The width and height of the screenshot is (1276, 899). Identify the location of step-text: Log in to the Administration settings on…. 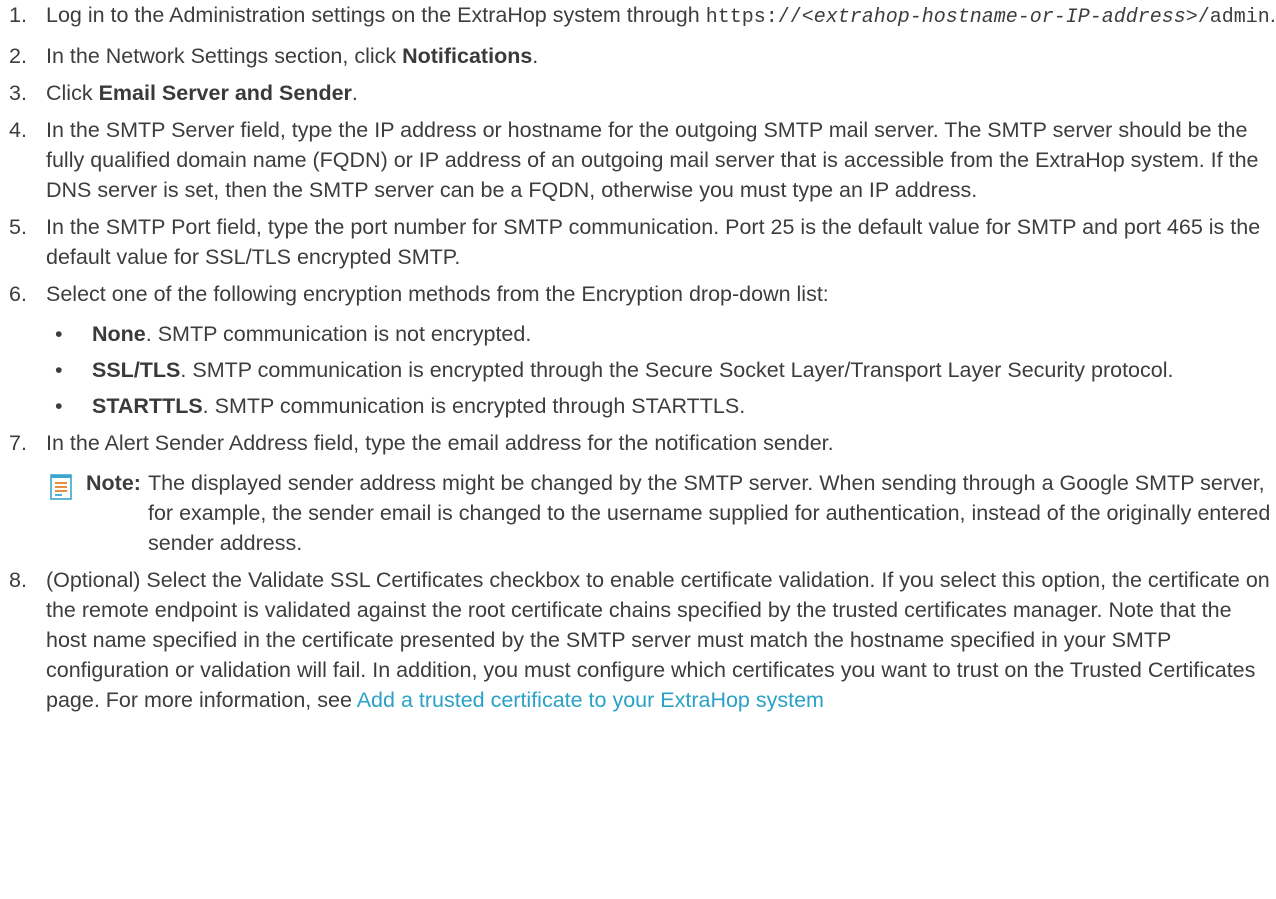
(376, 15).